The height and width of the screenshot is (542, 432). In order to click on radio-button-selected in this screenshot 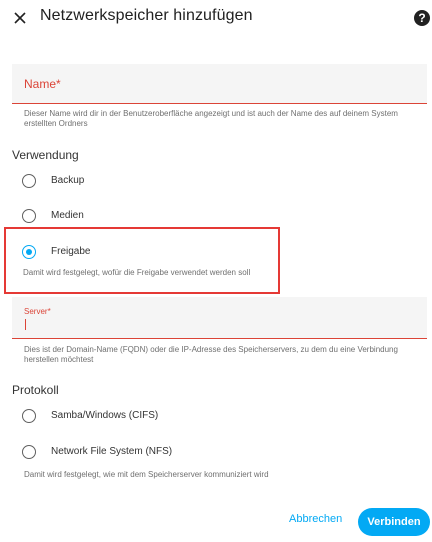, I will do `click(29, 252)`.